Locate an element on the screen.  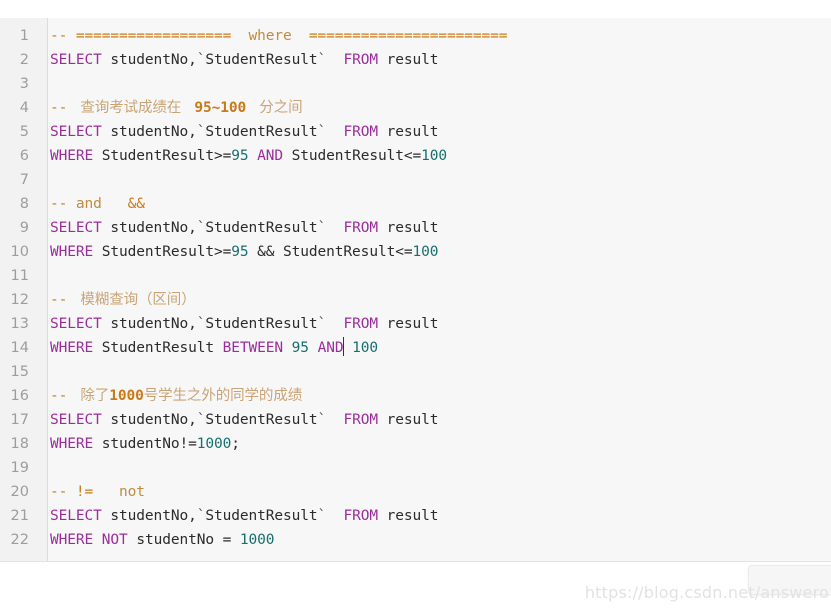
code-line: 8 -- and && is located at coordinates (415, 204).